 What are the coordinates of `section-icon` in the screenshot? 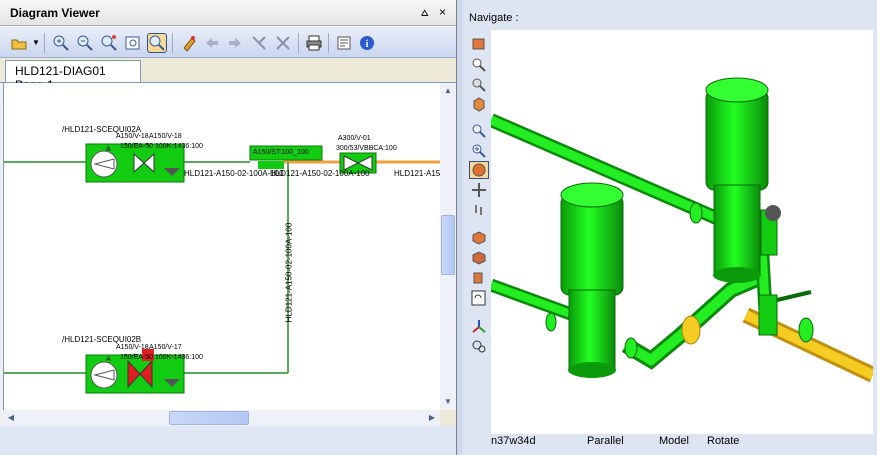 It's located at (479, 238).